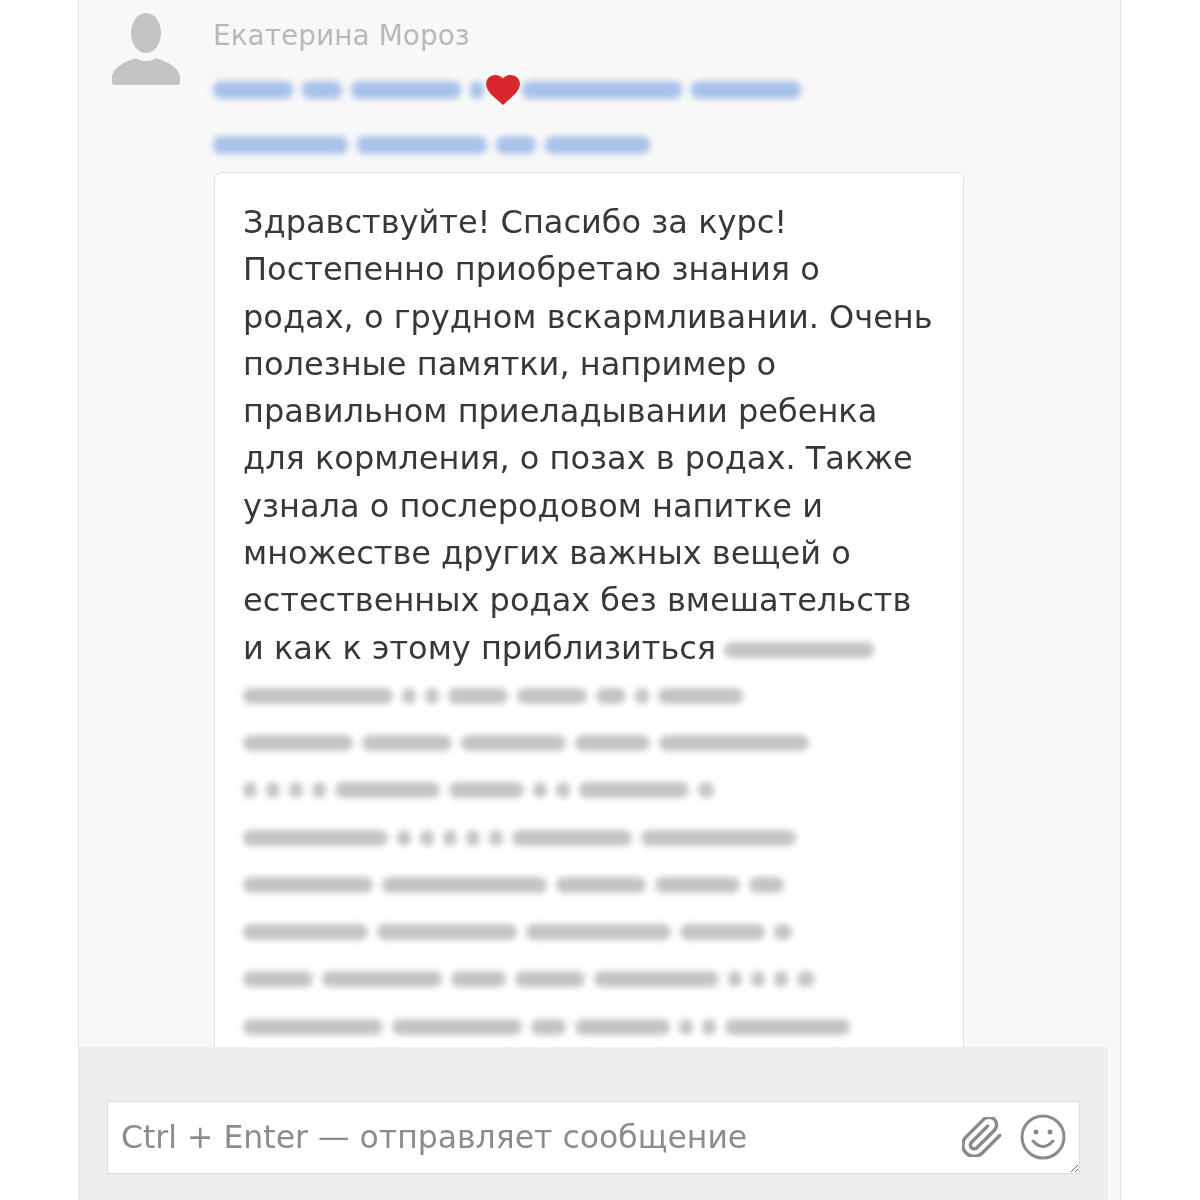 This screenshot has width=1200, height=1200. What do you see at coordinates (1043, 1137) in the screenshot?
I see `smiley-icon` at bounding box center [1043, 1137].